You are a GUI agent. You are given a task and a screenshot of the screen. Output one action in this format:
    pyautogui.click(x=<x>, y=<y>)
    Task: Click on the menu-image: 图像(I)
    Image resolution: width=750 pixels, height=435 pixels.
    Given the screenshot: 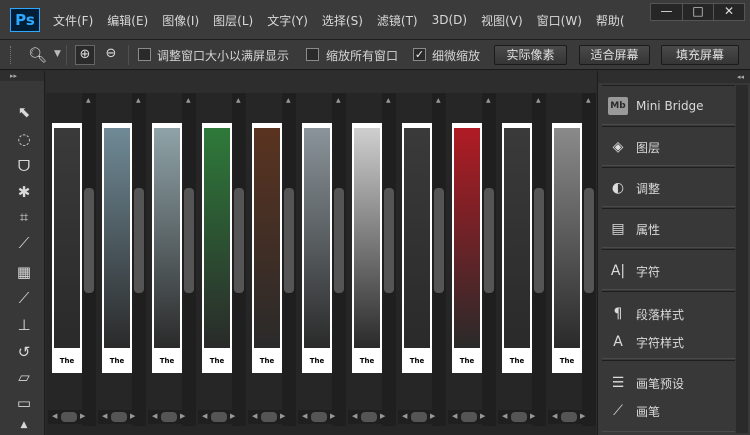 What is the action you would take?
    pyautogui.click(x=180, y=20)
    